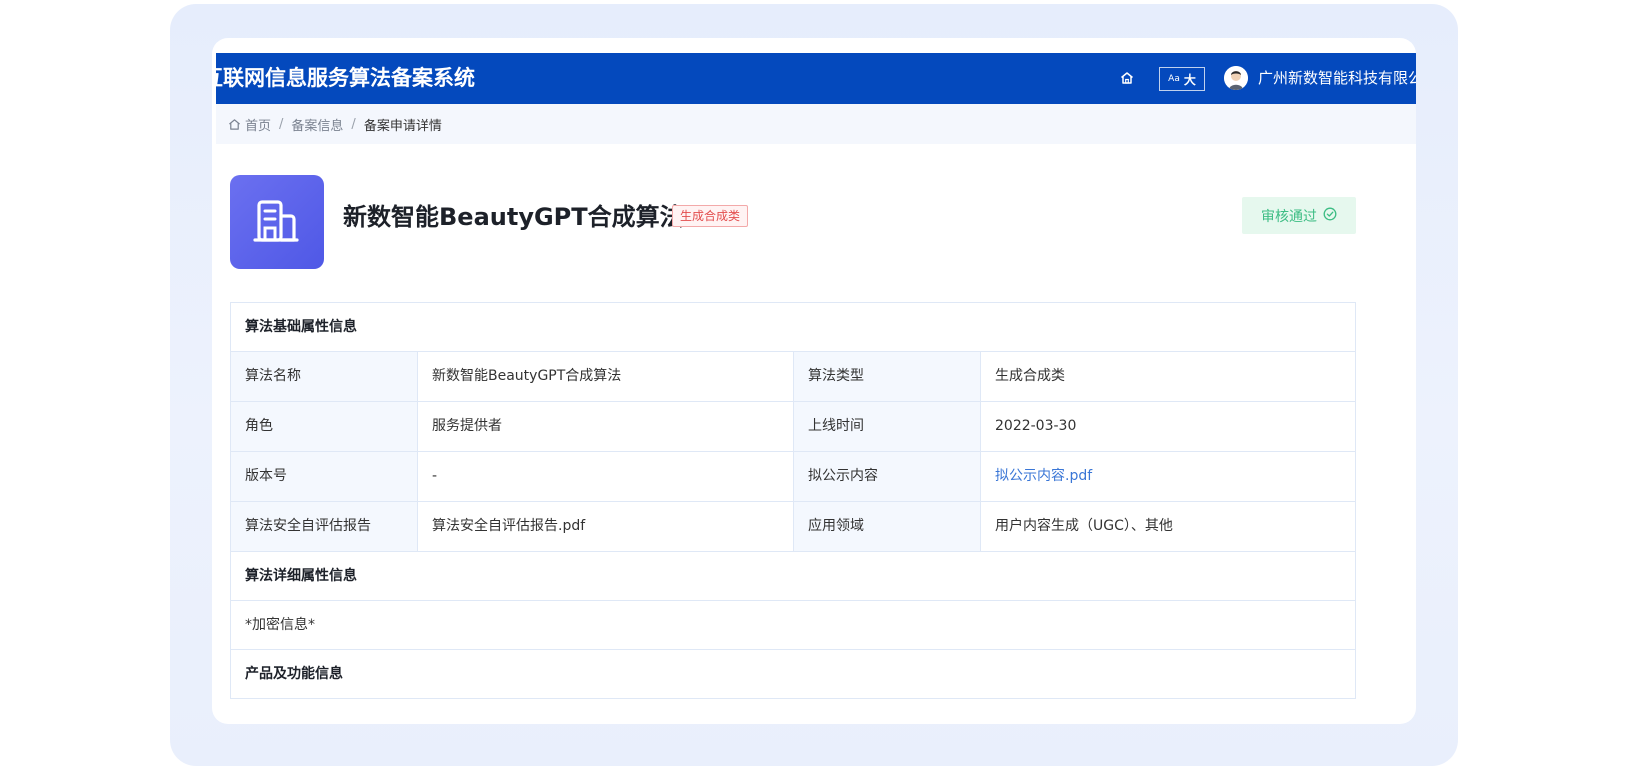 The width and height of the screenshot is (1628, 770). Describe the element at coordinates (606, 376) in the screenshot. I see `cell-value: 新数智能BeautyGPT合成算法` at that location.